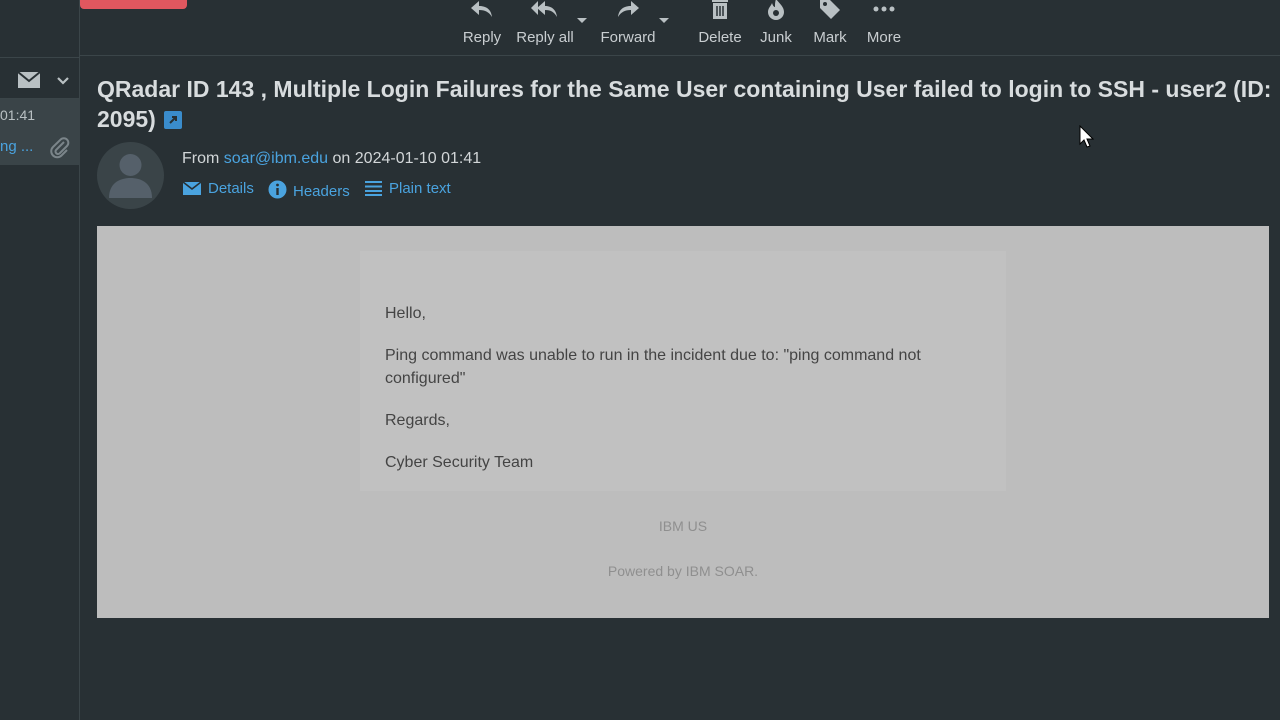  I want to click on reply-button: Reply, so click(482, 25).